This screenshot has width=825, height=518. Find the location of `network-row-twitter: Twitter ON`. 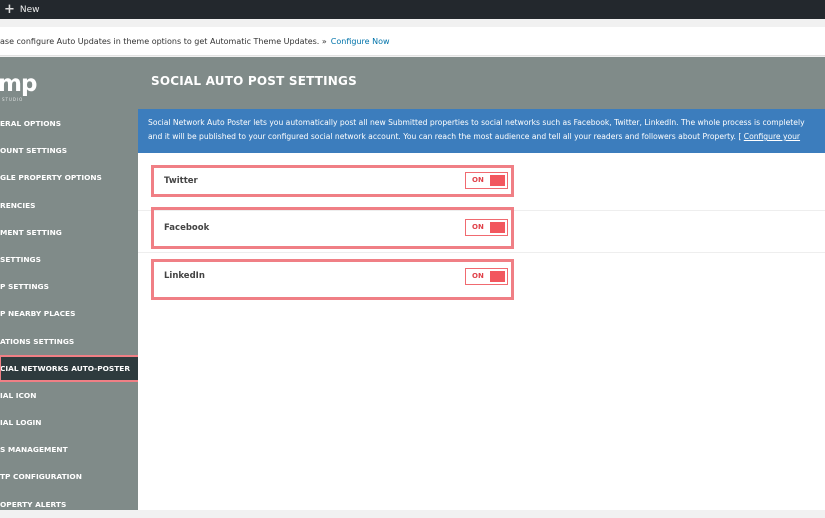

network-row-twitter: Twitter ON is located at coordinates (481, 188).